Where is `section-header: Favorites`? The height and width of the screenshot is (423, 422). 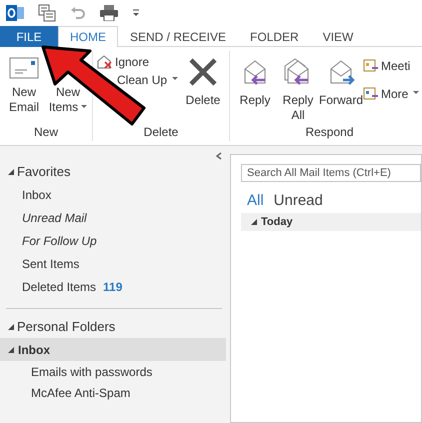 section-header: Favorites is located at coordinates (114, 172).